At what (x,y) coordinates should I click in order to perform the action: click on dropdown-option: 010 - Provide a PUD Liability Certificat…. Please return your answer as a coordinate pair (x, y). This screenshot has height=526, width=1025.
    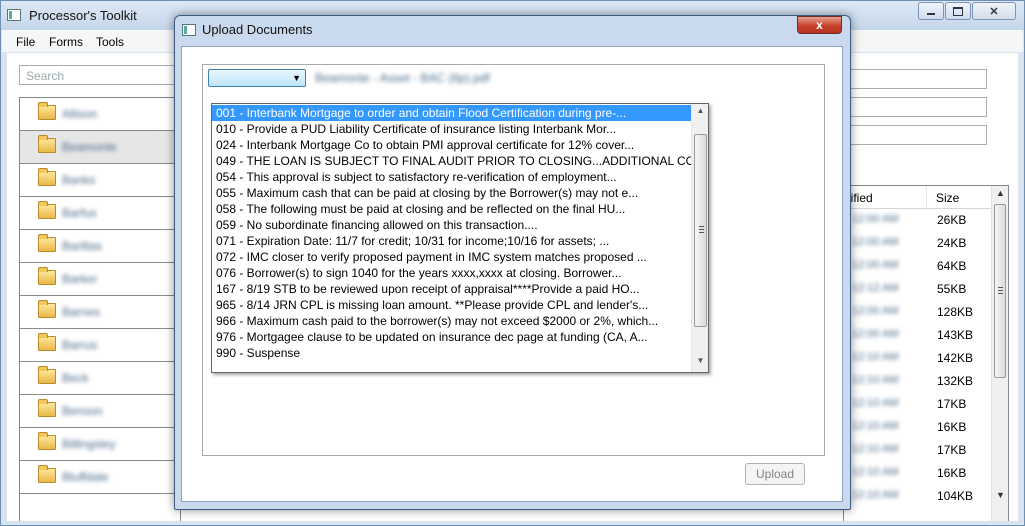
    Looking at the image, I should click on (452, 129).